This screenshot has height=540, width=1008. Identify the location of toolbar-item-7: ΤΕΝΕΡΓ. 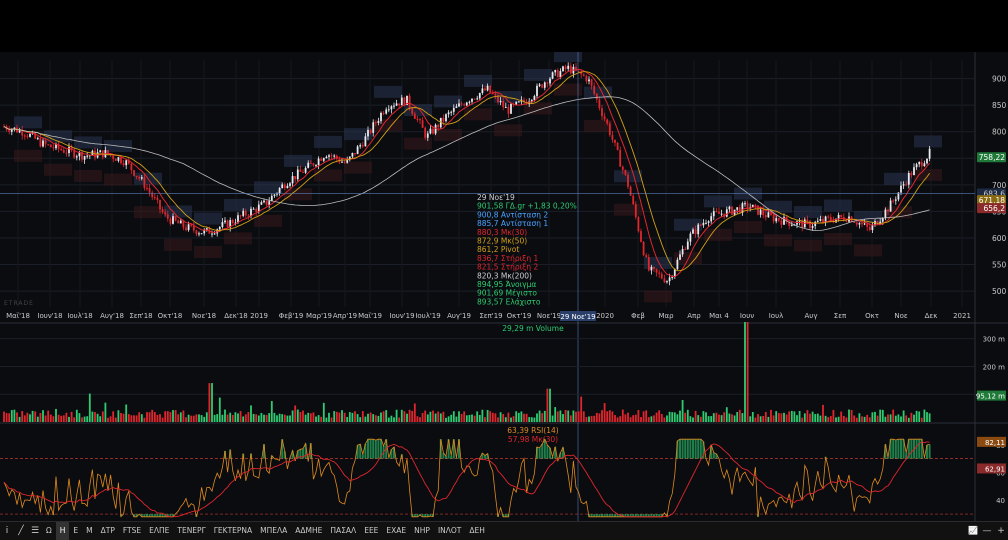
(191, 531).